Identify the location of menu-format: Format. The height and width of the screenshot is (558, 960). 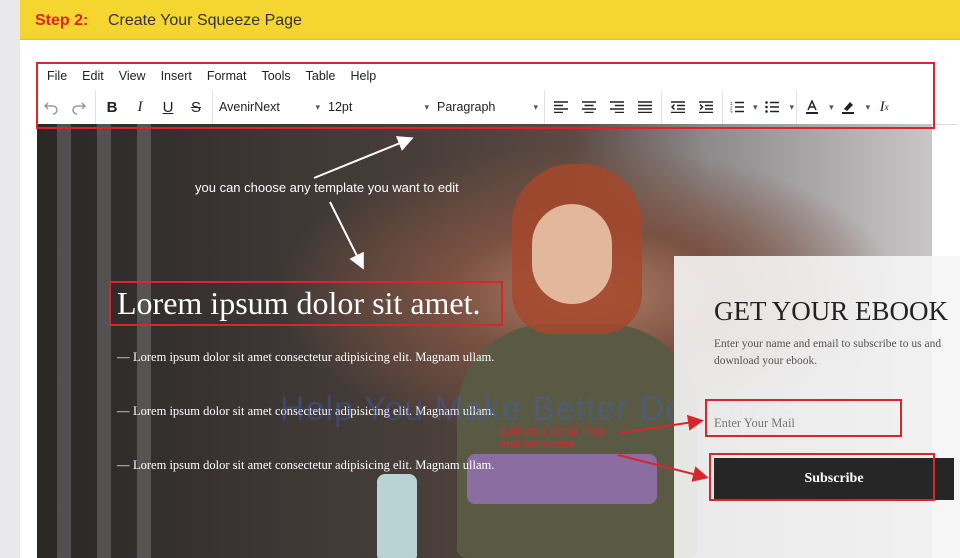
(227, 76).